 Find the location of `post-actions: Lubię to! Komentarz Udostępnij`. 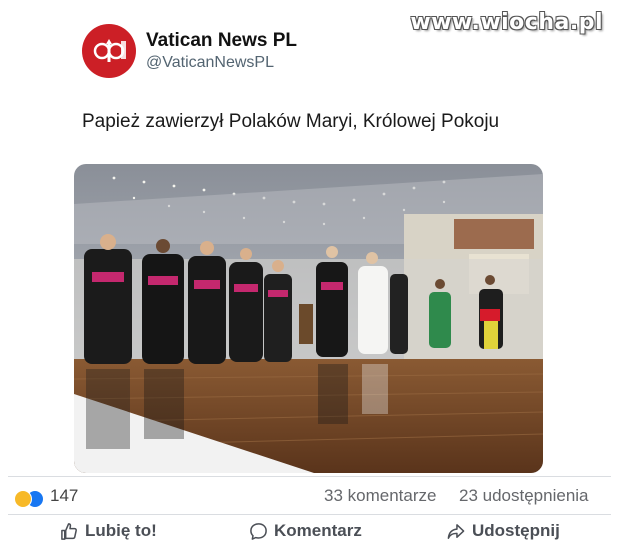

post-actions: Lubię to! Komentarz Udostępnij is located at coordinates (309, 530).